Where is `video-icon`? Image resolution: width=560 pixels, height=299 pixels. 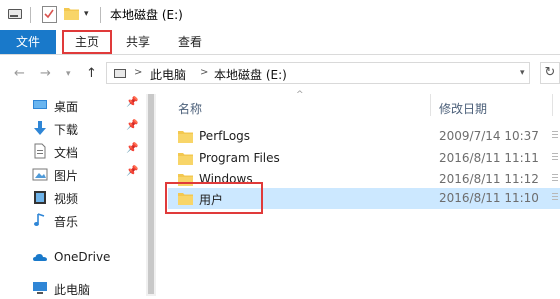
video-icon is located at coordinates (40, 197).